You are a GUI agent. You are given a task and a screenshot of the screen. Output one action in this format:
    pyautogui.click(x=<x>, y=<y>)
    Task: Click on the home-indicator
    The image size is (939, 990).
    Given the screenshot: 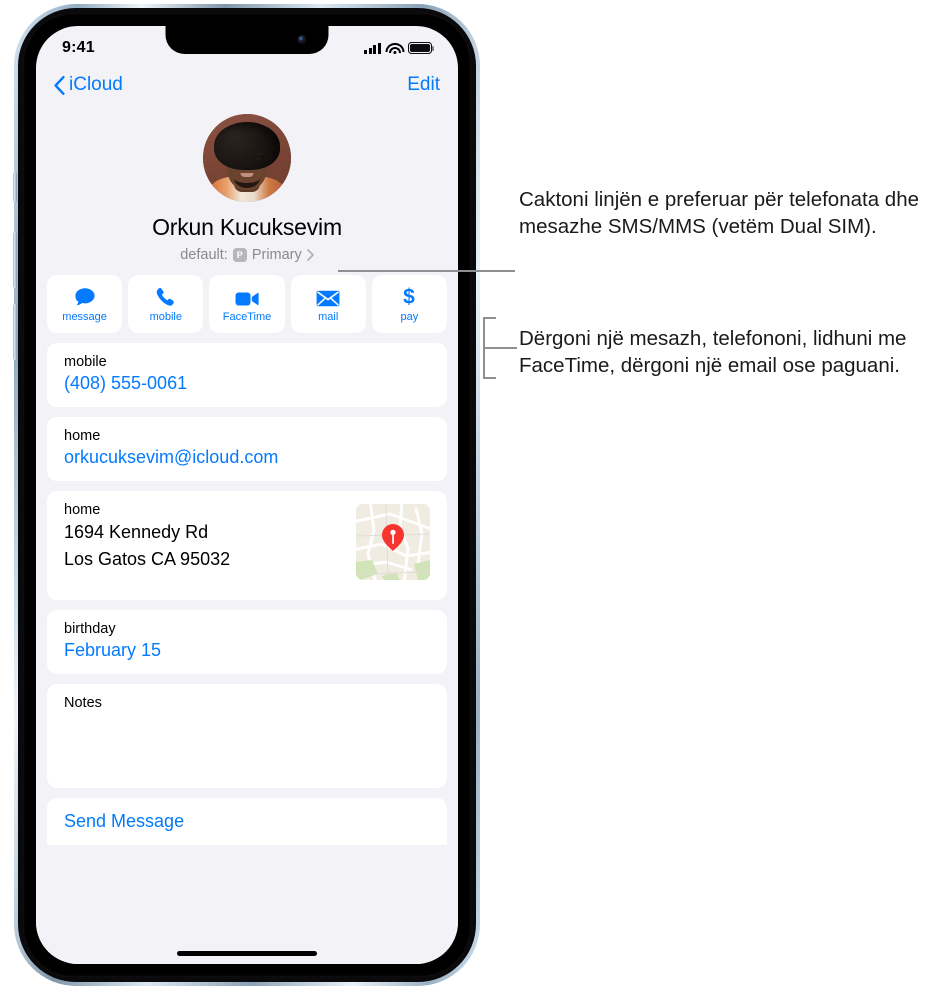 What is the action you would take?
    pyautogui.click(x=247, y=953)
    